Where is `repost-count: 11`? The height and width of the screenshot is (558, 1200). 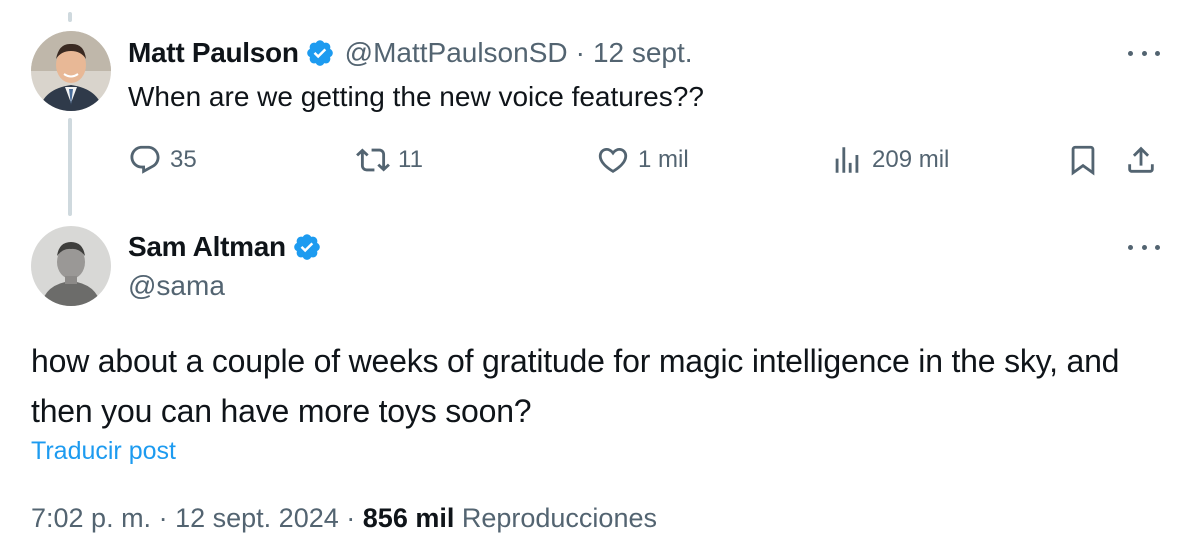 repost-count: 11 is located at coordinates (410, 159).